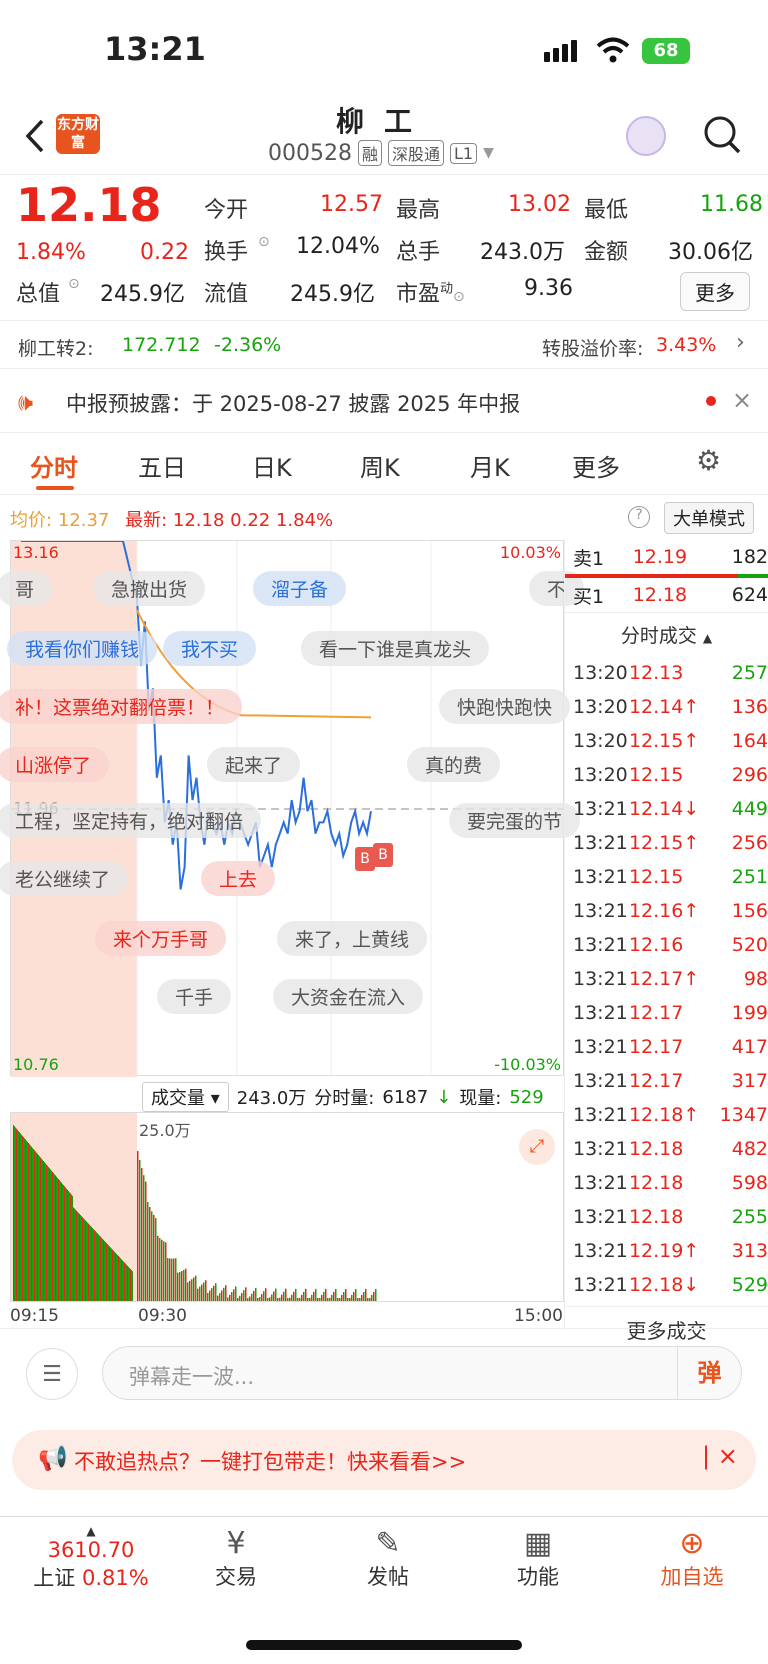 The image size is (768, 1664). I want to click on tab-intraday: 分时, so click(54, 465).